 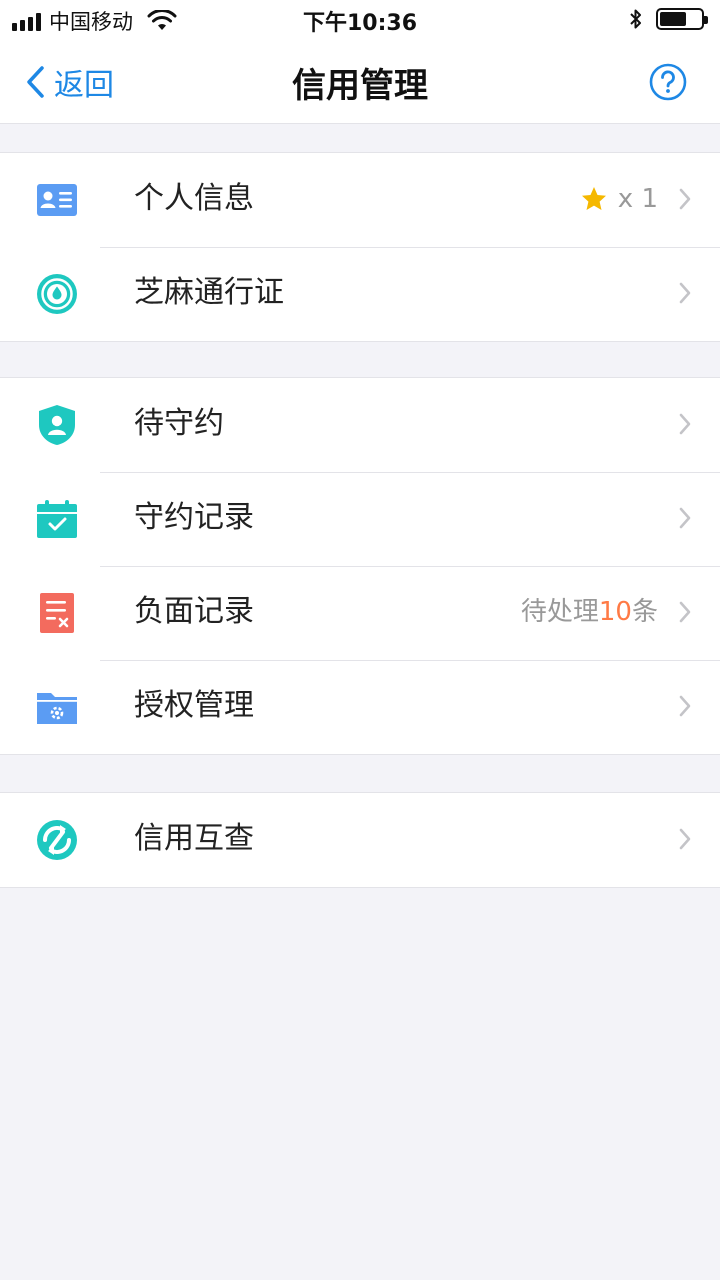 I want to click on menu-item-label: 信用互查, so click(x=194, y=838).